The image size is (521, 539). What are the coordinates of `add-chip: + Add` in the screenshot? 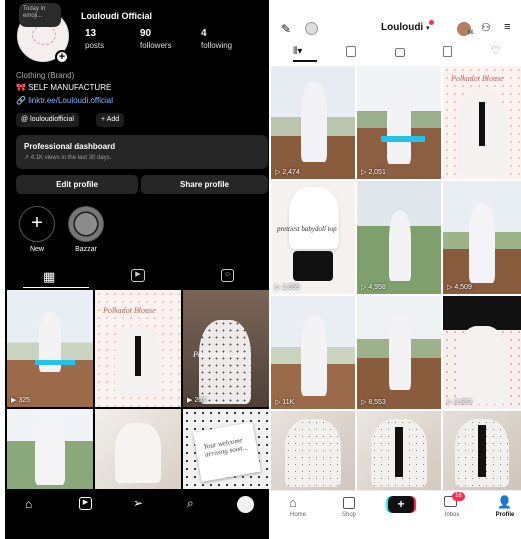 It's located at (110, 120).